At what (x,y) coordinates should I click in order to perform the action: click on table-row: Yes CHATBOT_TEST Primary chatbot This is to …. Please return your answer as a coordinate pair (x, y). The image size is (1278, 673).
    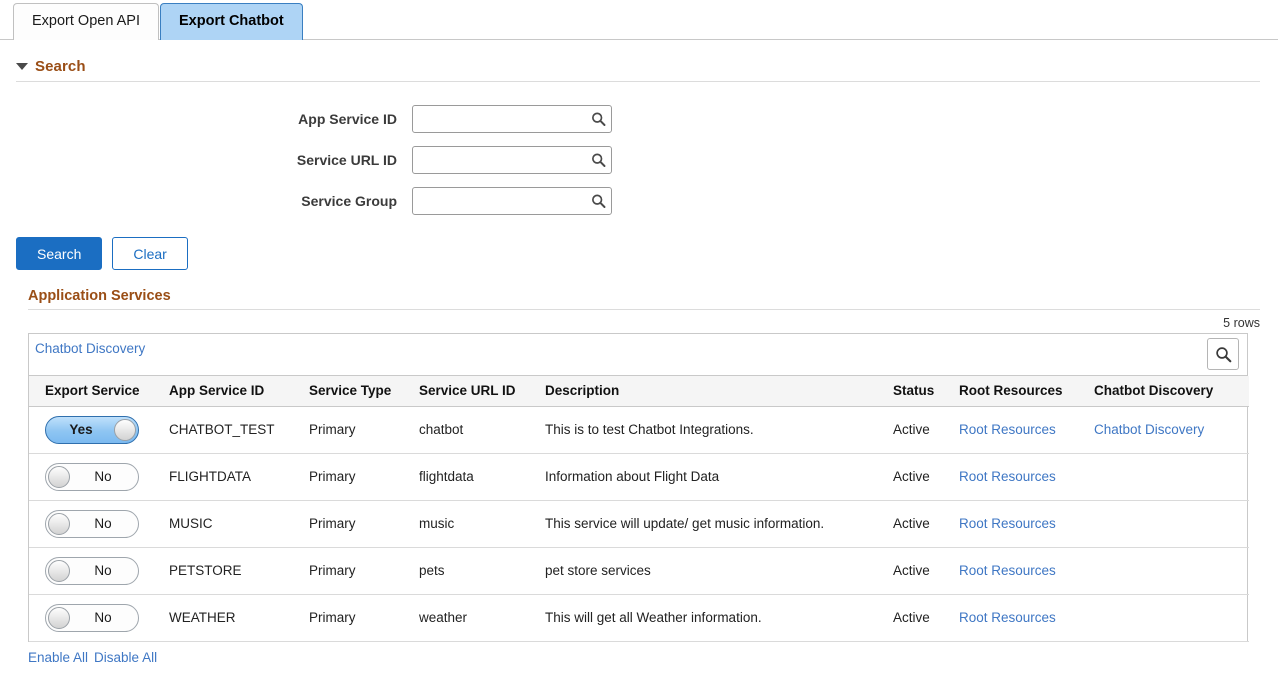
    Looking at the image, I should click on (639, 430).